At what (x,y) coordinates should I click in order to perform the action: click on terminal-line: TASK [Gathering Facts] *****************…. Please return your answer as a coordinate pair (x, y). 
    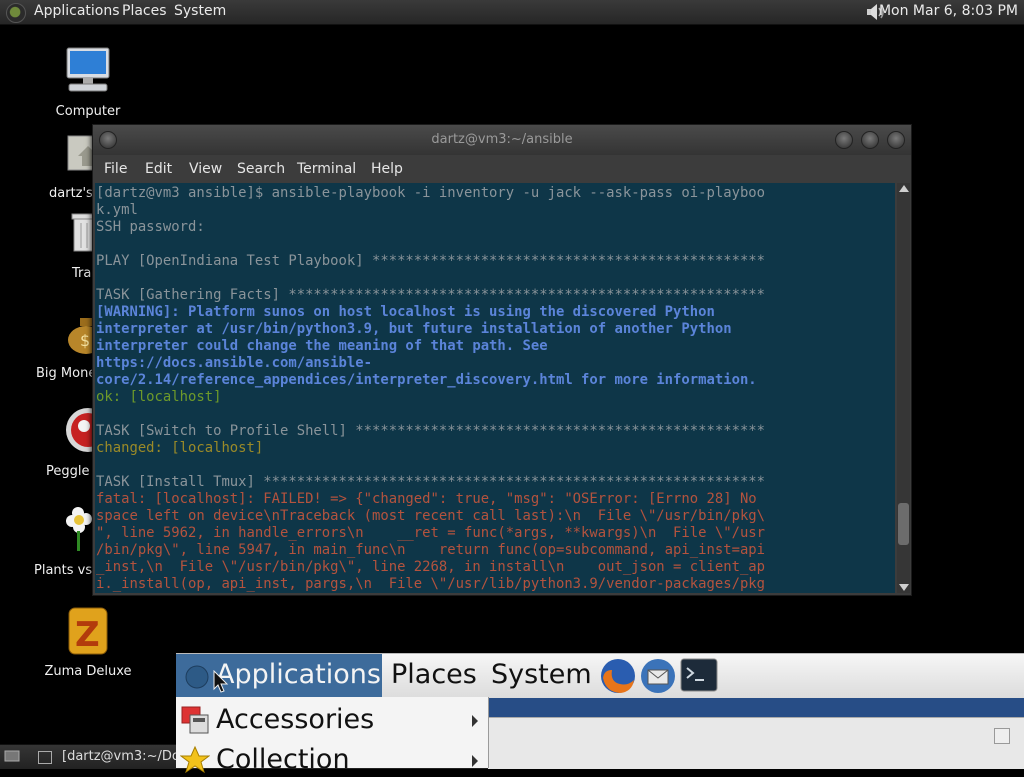
    Looking at the image, I should click on (431, 295).